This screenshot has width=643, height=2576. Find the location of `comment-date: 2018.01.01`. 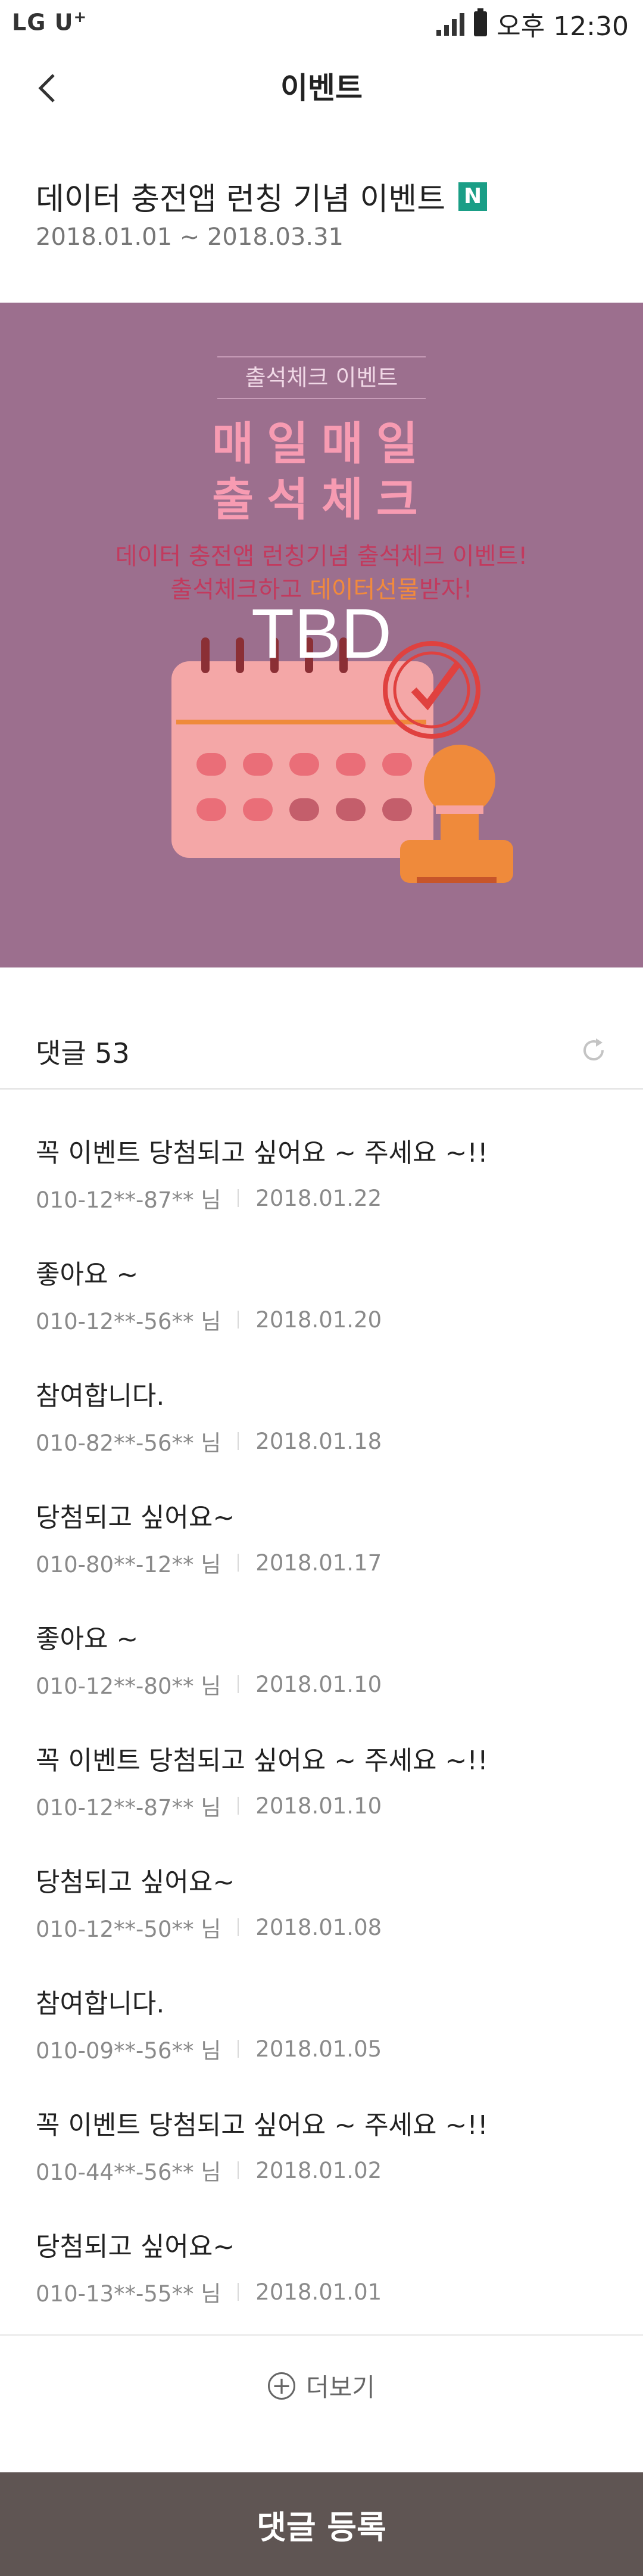

comment-date: 2018.01.01 is located at coordinates (318, 2292).